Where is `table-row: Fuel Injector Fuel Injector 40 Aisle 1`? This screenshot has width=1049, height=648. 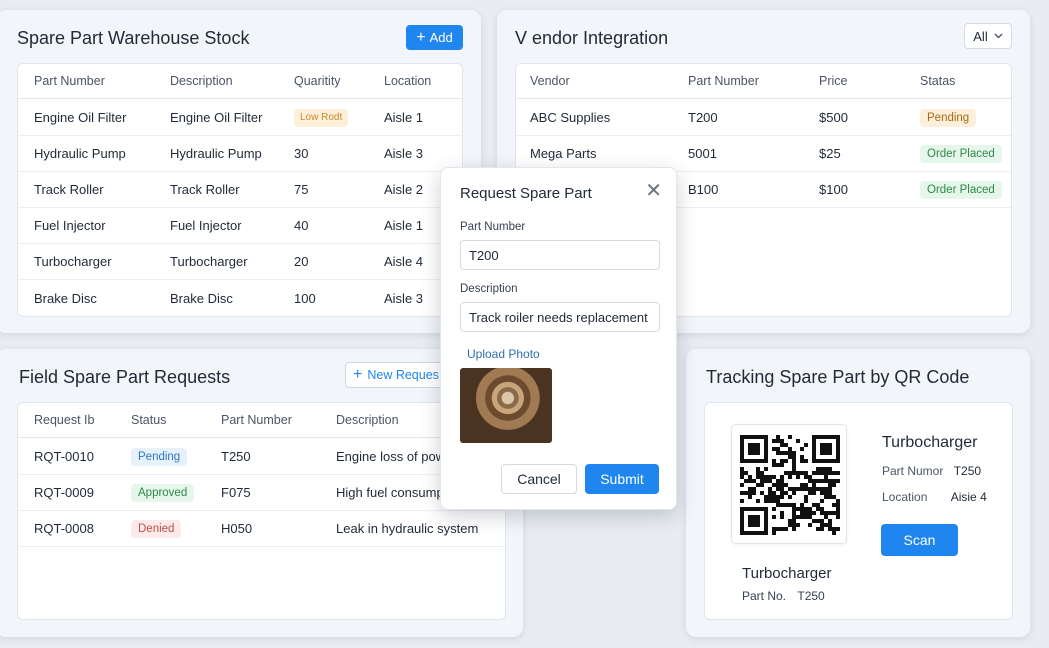 table-row: Fuel Injector Fuel Injector 40 Aisle 1 is located at coordinates (240, 226).